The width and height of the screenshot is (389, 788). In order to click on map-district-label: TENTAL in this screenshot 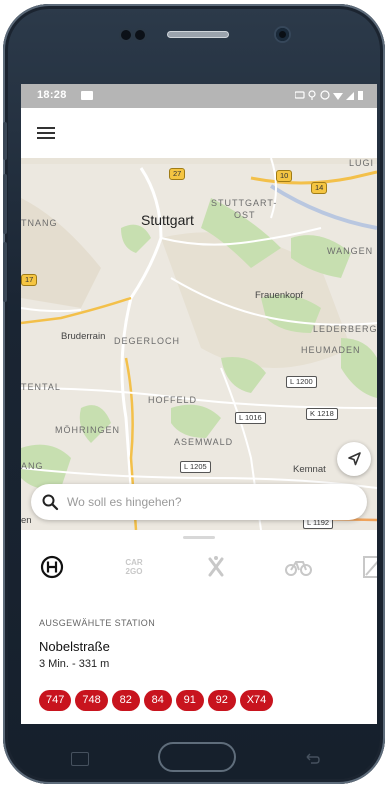, I will do `click(41, 387)`.